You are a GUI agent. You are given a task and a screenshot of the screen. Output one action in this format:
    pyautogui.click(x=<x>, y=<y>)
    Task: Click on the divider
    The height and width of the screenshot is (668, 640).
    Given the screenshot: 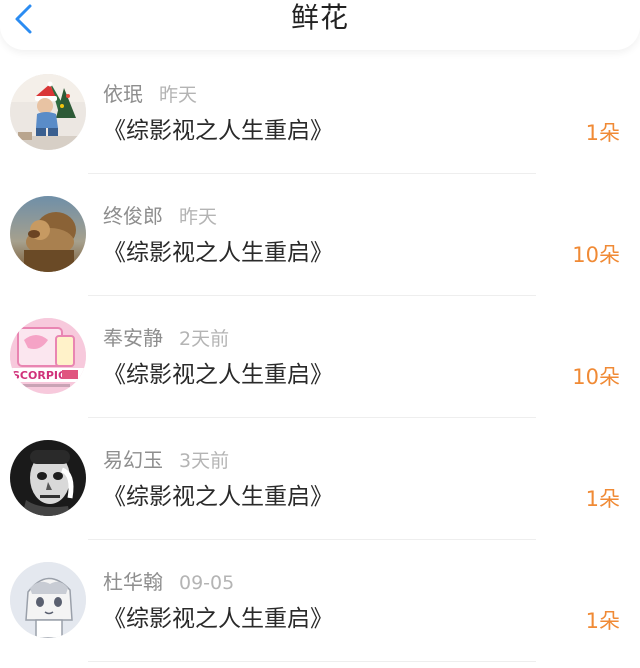 What is the action you would take?
    pyautogui.click(x=312, y=661)
    